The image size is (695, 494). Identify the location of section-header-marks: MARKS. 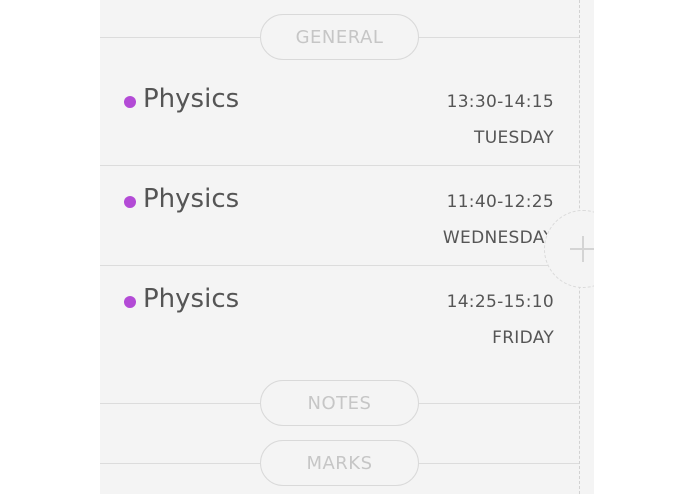
(339, 463).